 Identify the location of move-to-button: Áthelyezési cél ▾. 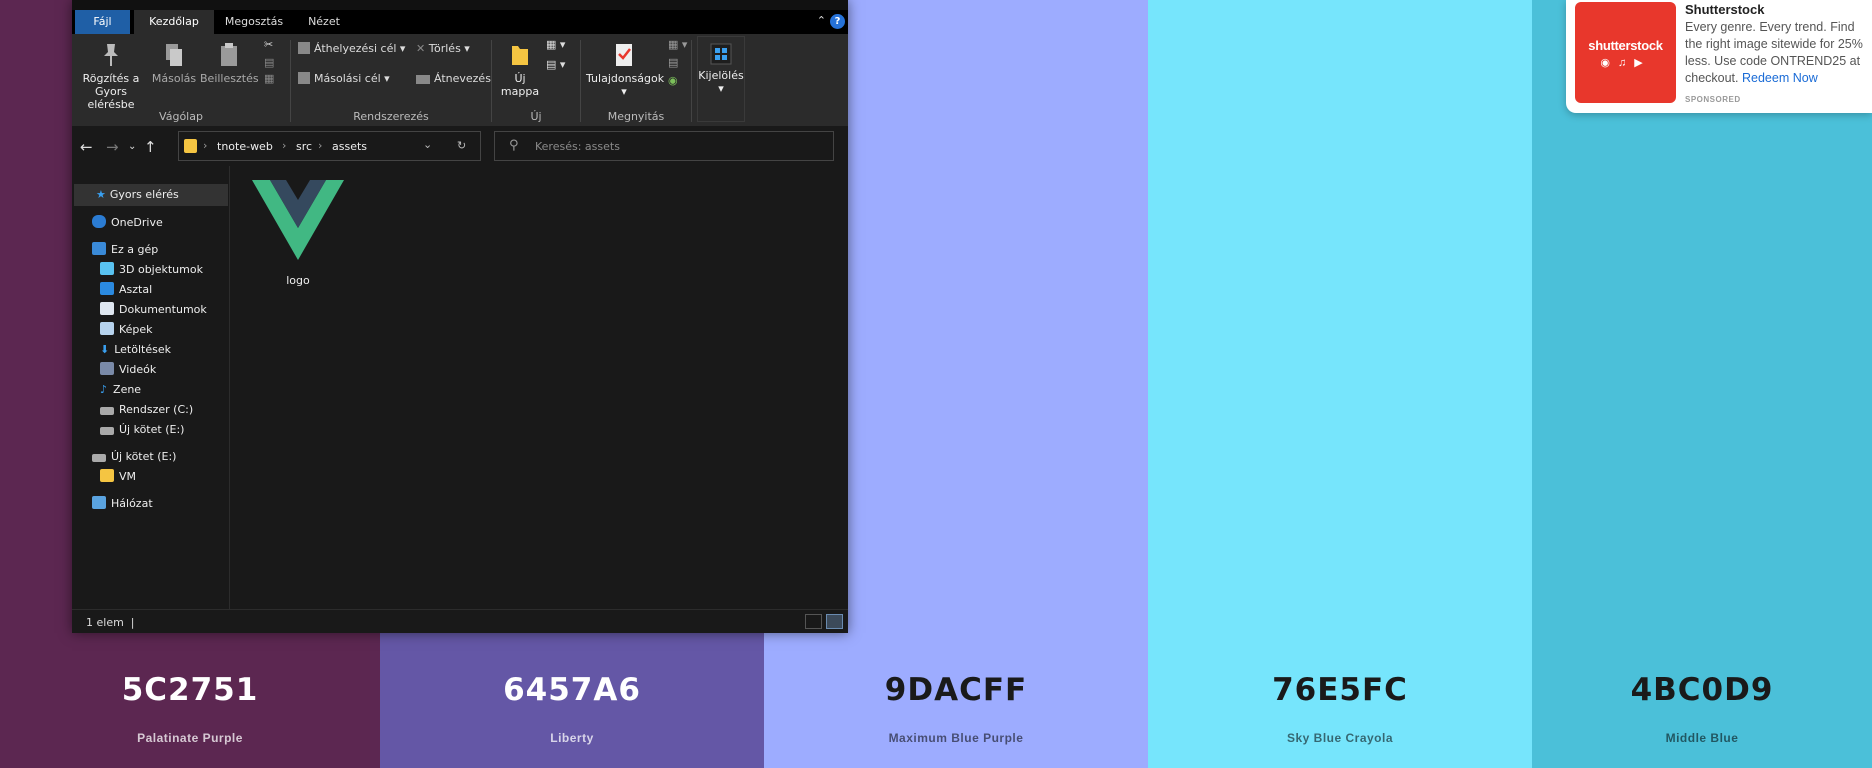
(351, 48).